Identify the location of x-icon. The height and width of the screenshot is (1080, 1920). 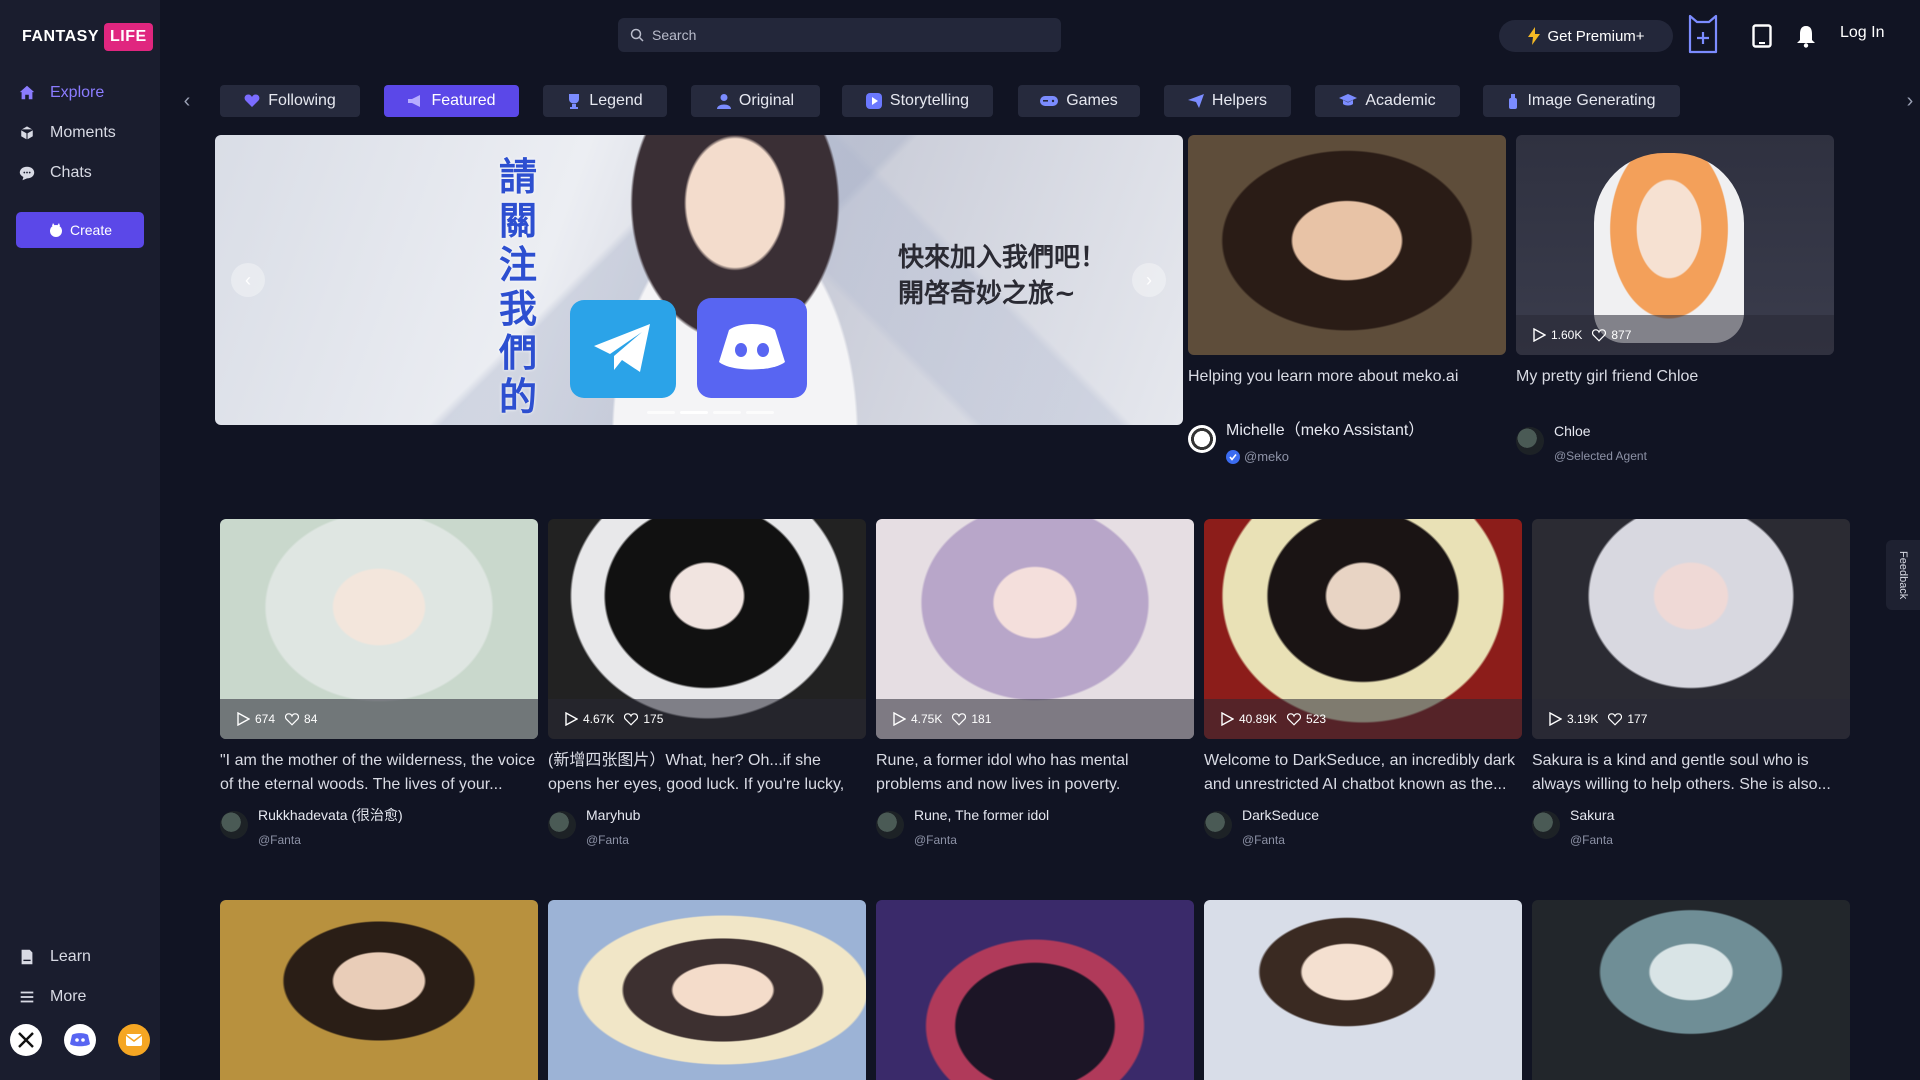
(26, 1040).